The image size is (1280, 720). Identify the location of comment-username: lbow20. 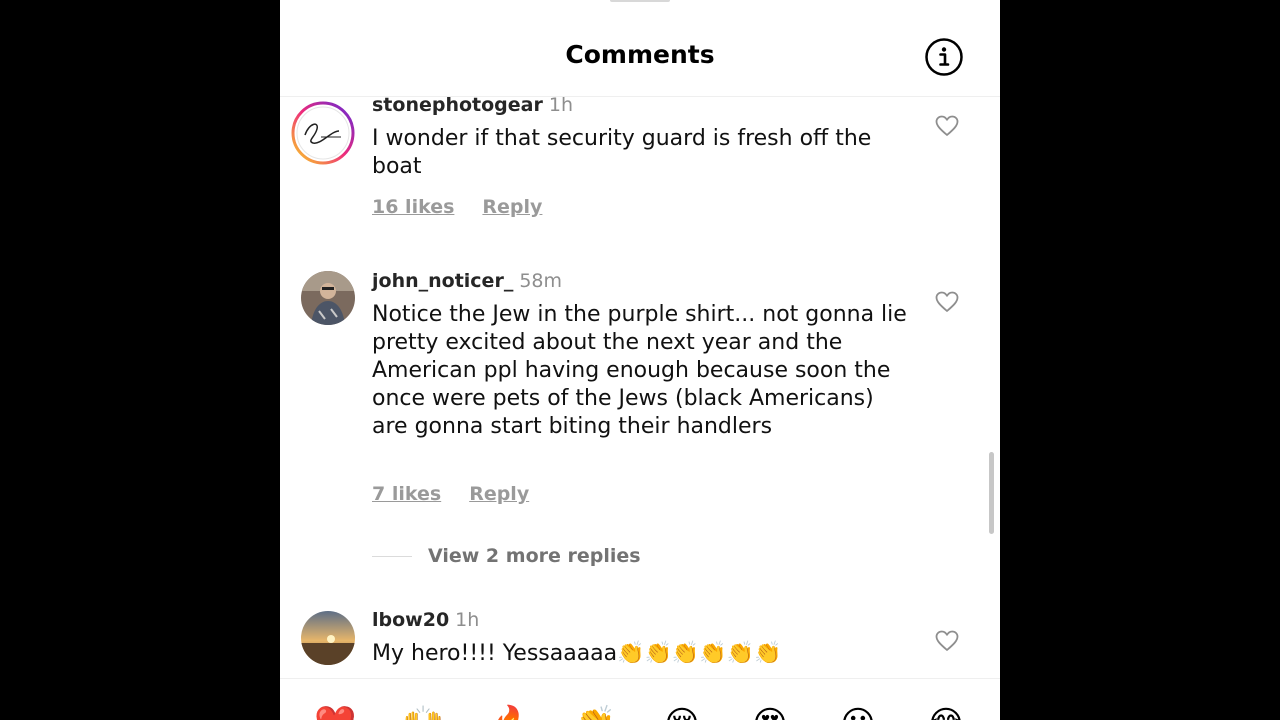
(410, 620).